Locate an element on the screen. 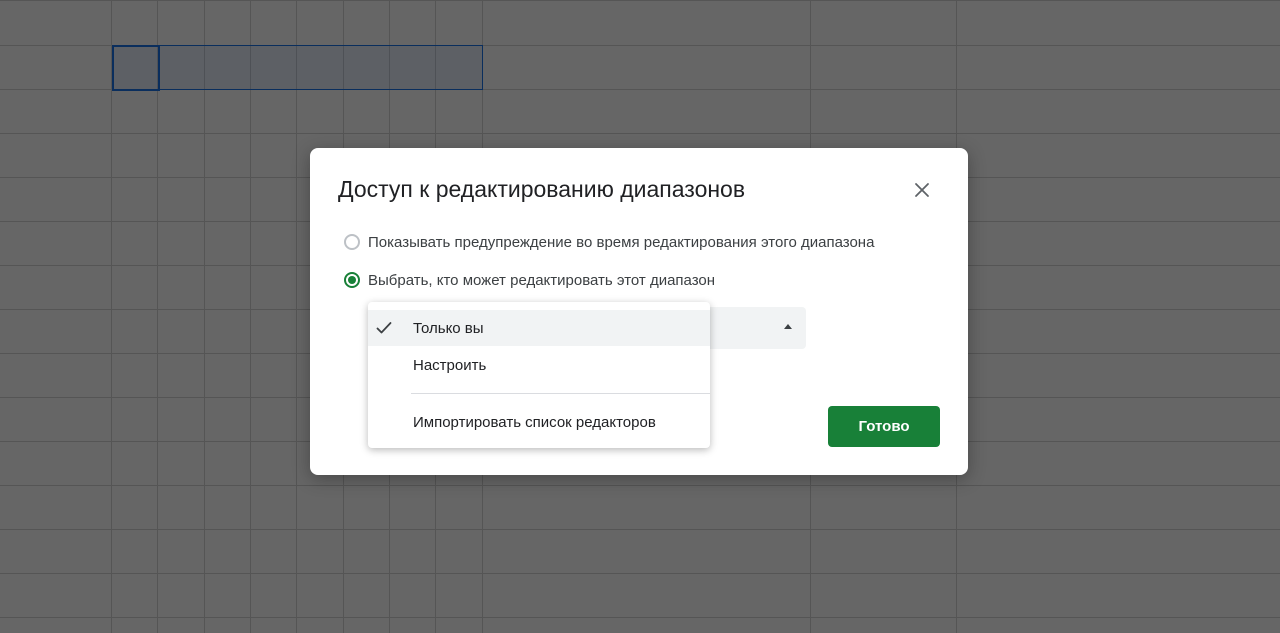 The image size is (1280, 633). menu-item-label: Импортировать список редакторов is located at coordinates (534, 422).